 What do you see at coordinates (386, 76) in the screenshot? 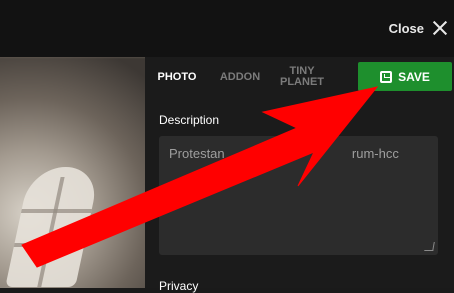
I see `save-icon` at bounding box center [386, 76].